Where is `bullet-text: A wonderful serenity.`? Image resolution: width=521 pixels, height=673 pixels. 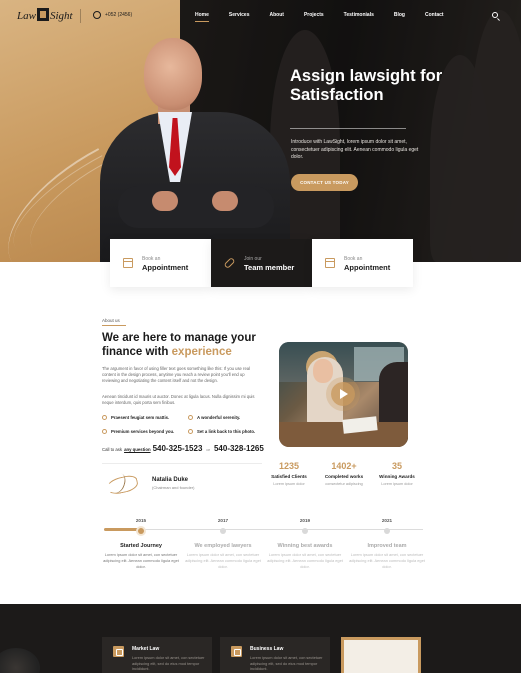 bullet-text: A wonderful serenity. is located at coordinates (219, 417).